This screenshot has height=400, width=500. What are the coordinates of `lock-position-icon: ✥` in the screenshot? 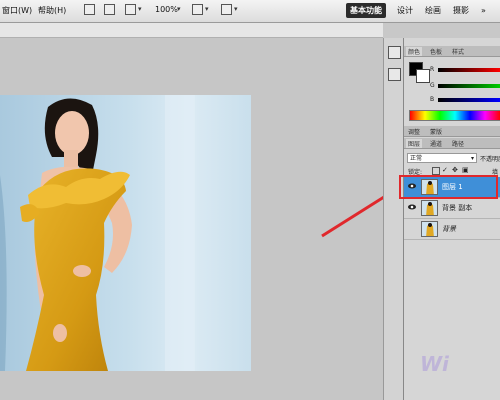 It's located at (455, 170).